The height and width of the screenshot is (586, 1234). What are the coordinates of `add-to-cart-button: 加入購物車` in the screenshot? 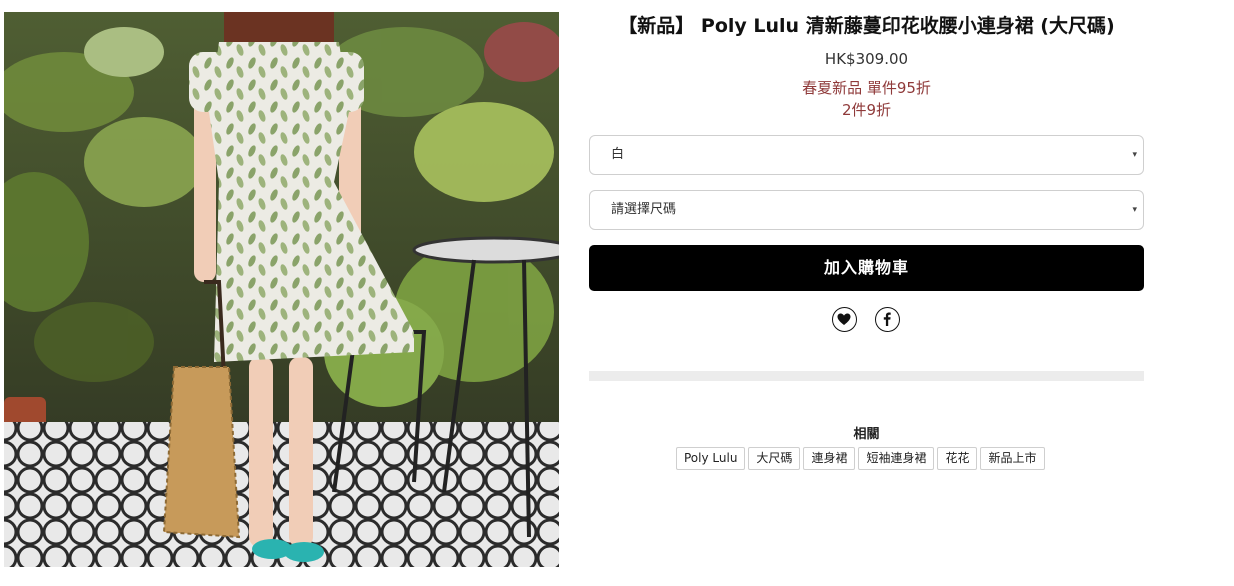 It's located at (866, 268).